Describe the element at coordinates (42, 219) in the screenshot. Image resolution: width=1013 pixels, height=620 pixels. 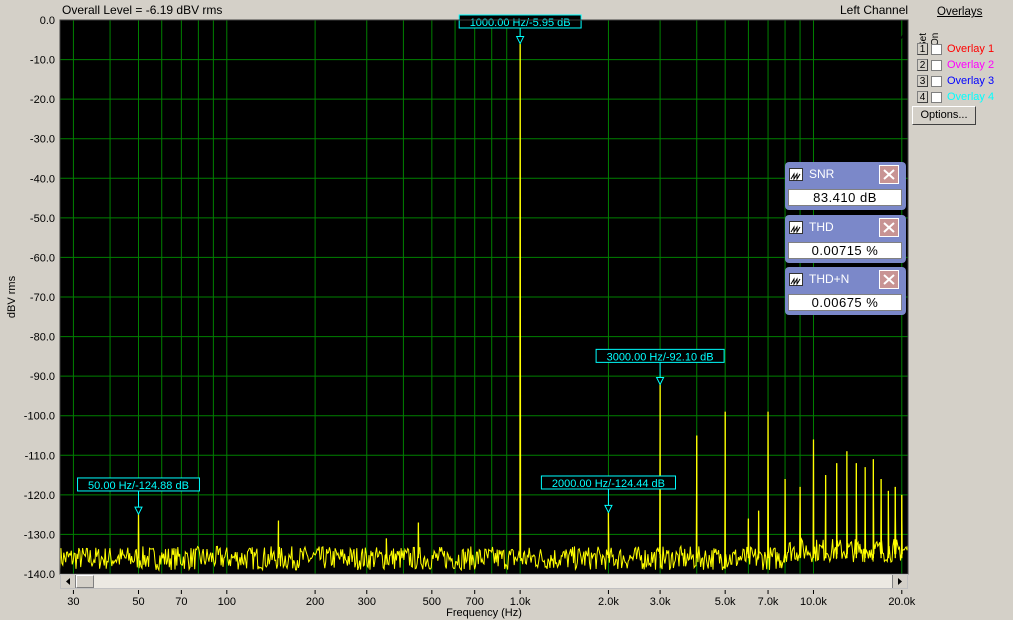
I see `y-tick-label: -50.0` at that location.